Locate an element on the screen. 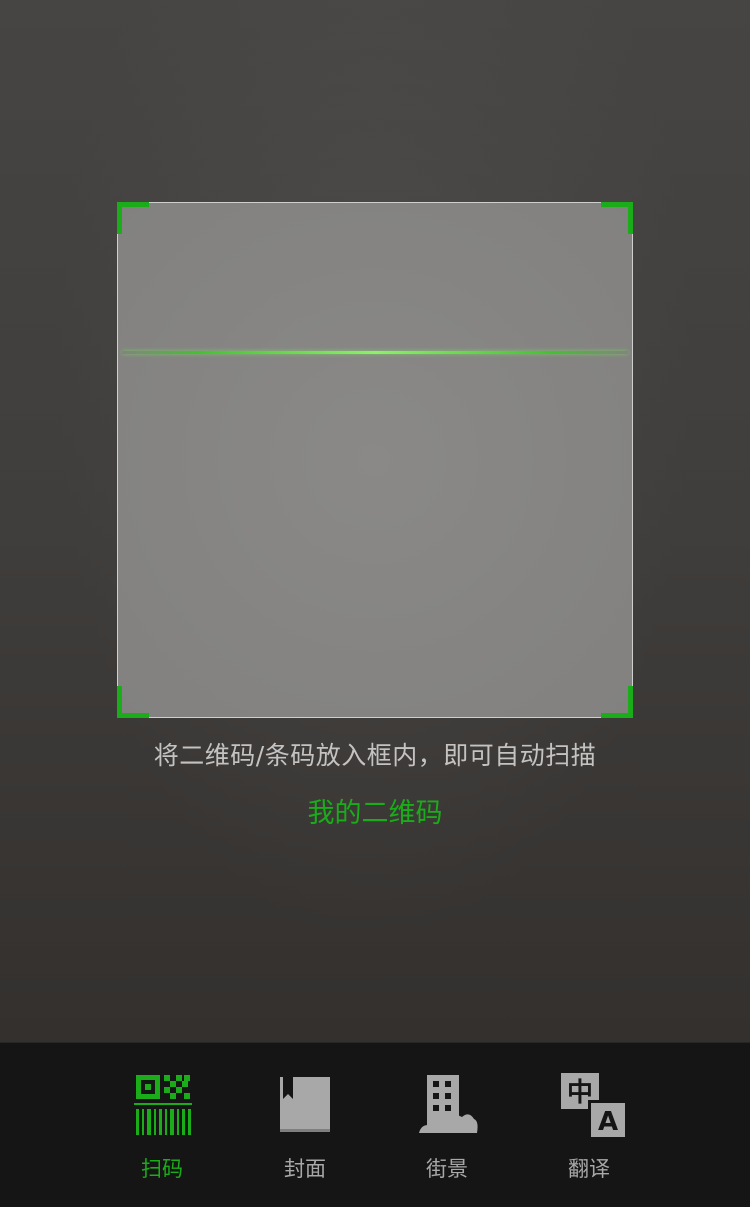 This screenshot has width=750, height=1207. tab-street-view: 街景 is located at coordinates (447, 1133).